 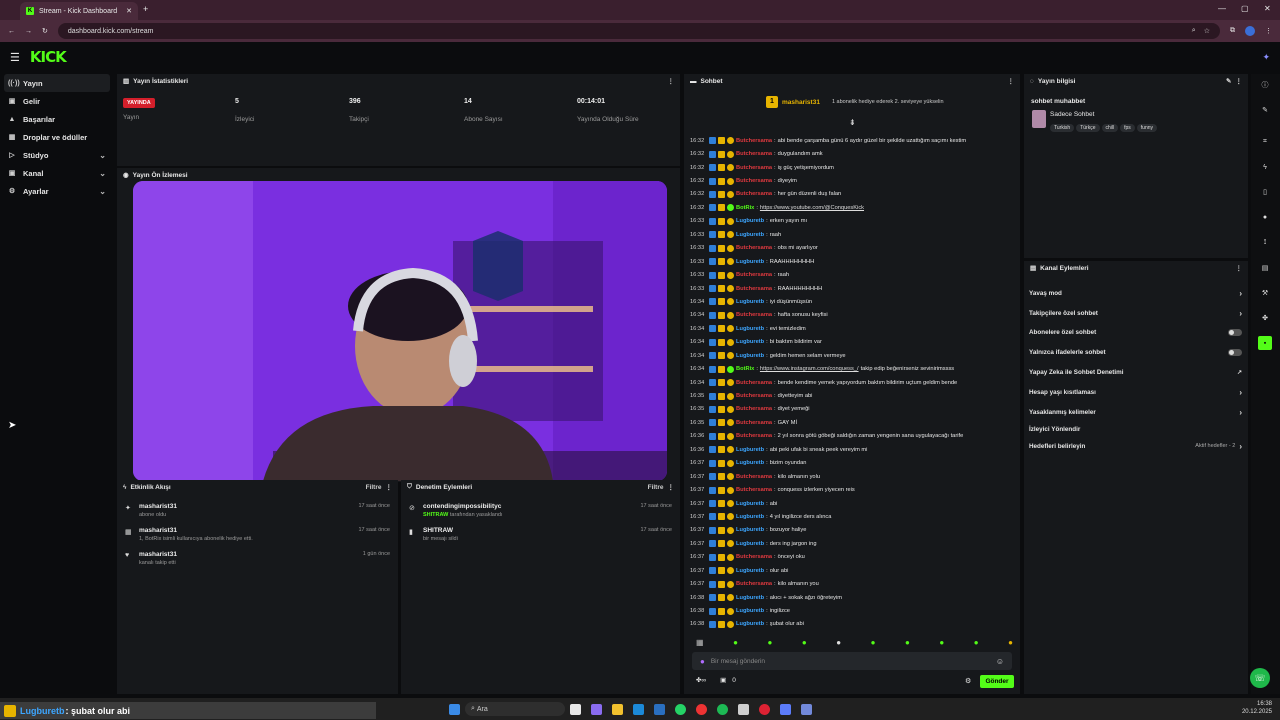 What do you see at coordinates (79, 11) in the screenshot?
I see `browser-tab: K Stream - Kick Dashboard ✕` at bounding box center [79, 11].